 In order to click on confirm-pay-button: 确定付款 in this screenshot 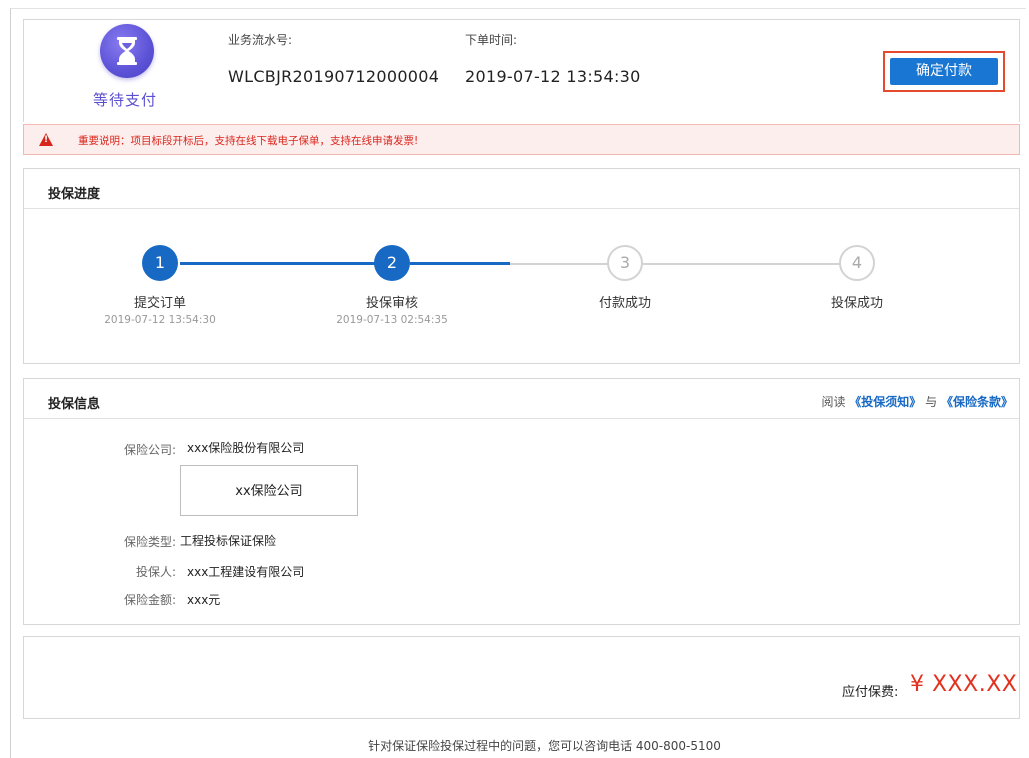, I will do `click(944, 71)`.